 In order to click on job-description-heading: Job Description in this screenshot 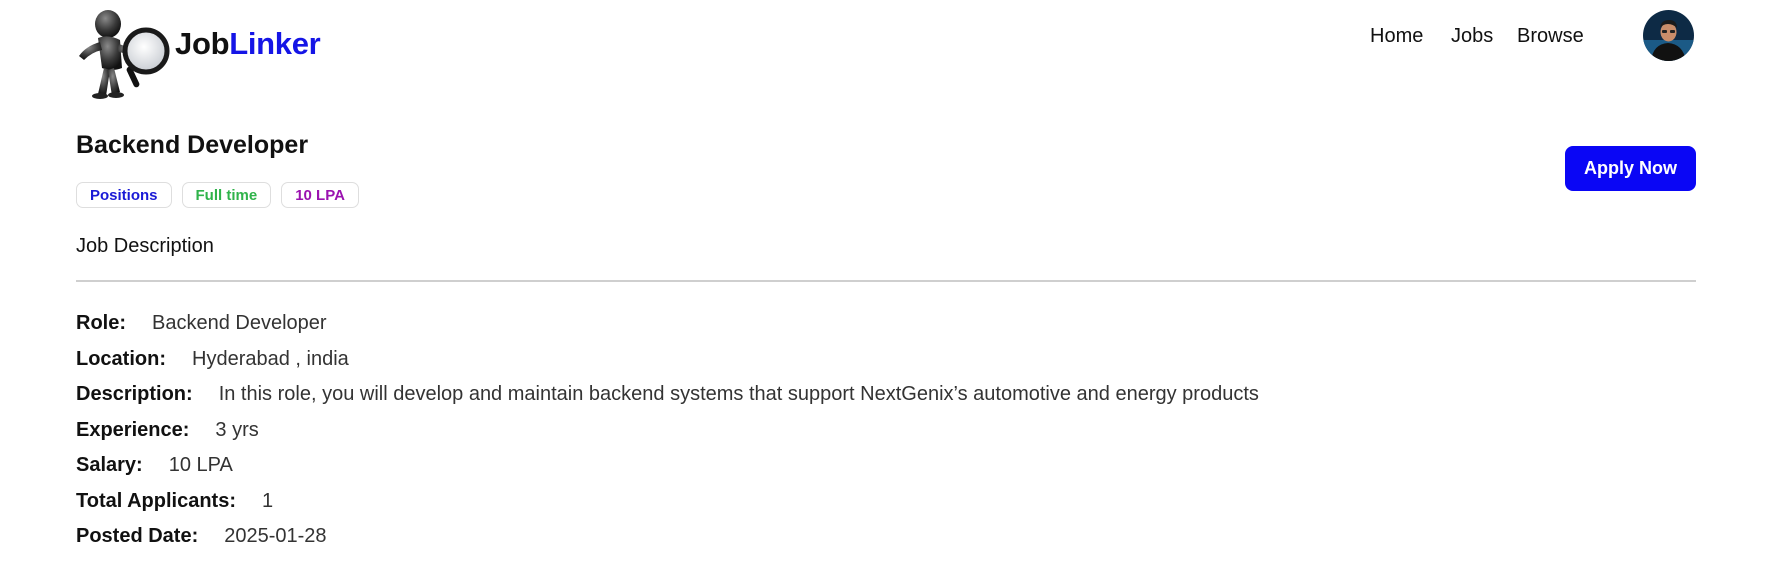, I will do `click(145, 246)`.